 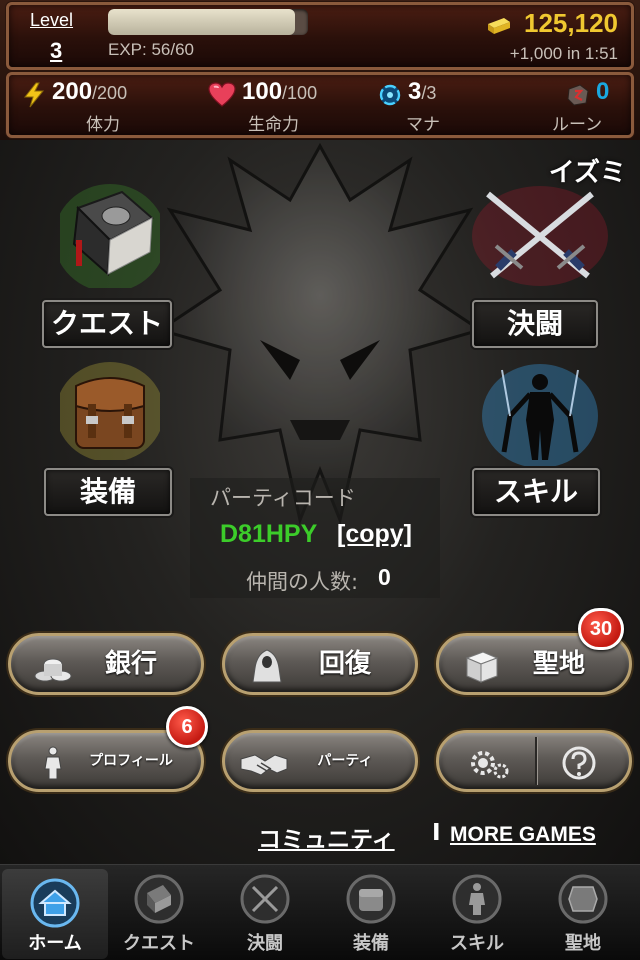 What do you see at coordinates (265, 943) in the screenshot?
I see `tab-duel-label: 決闘` at bounding box center [265, 943].